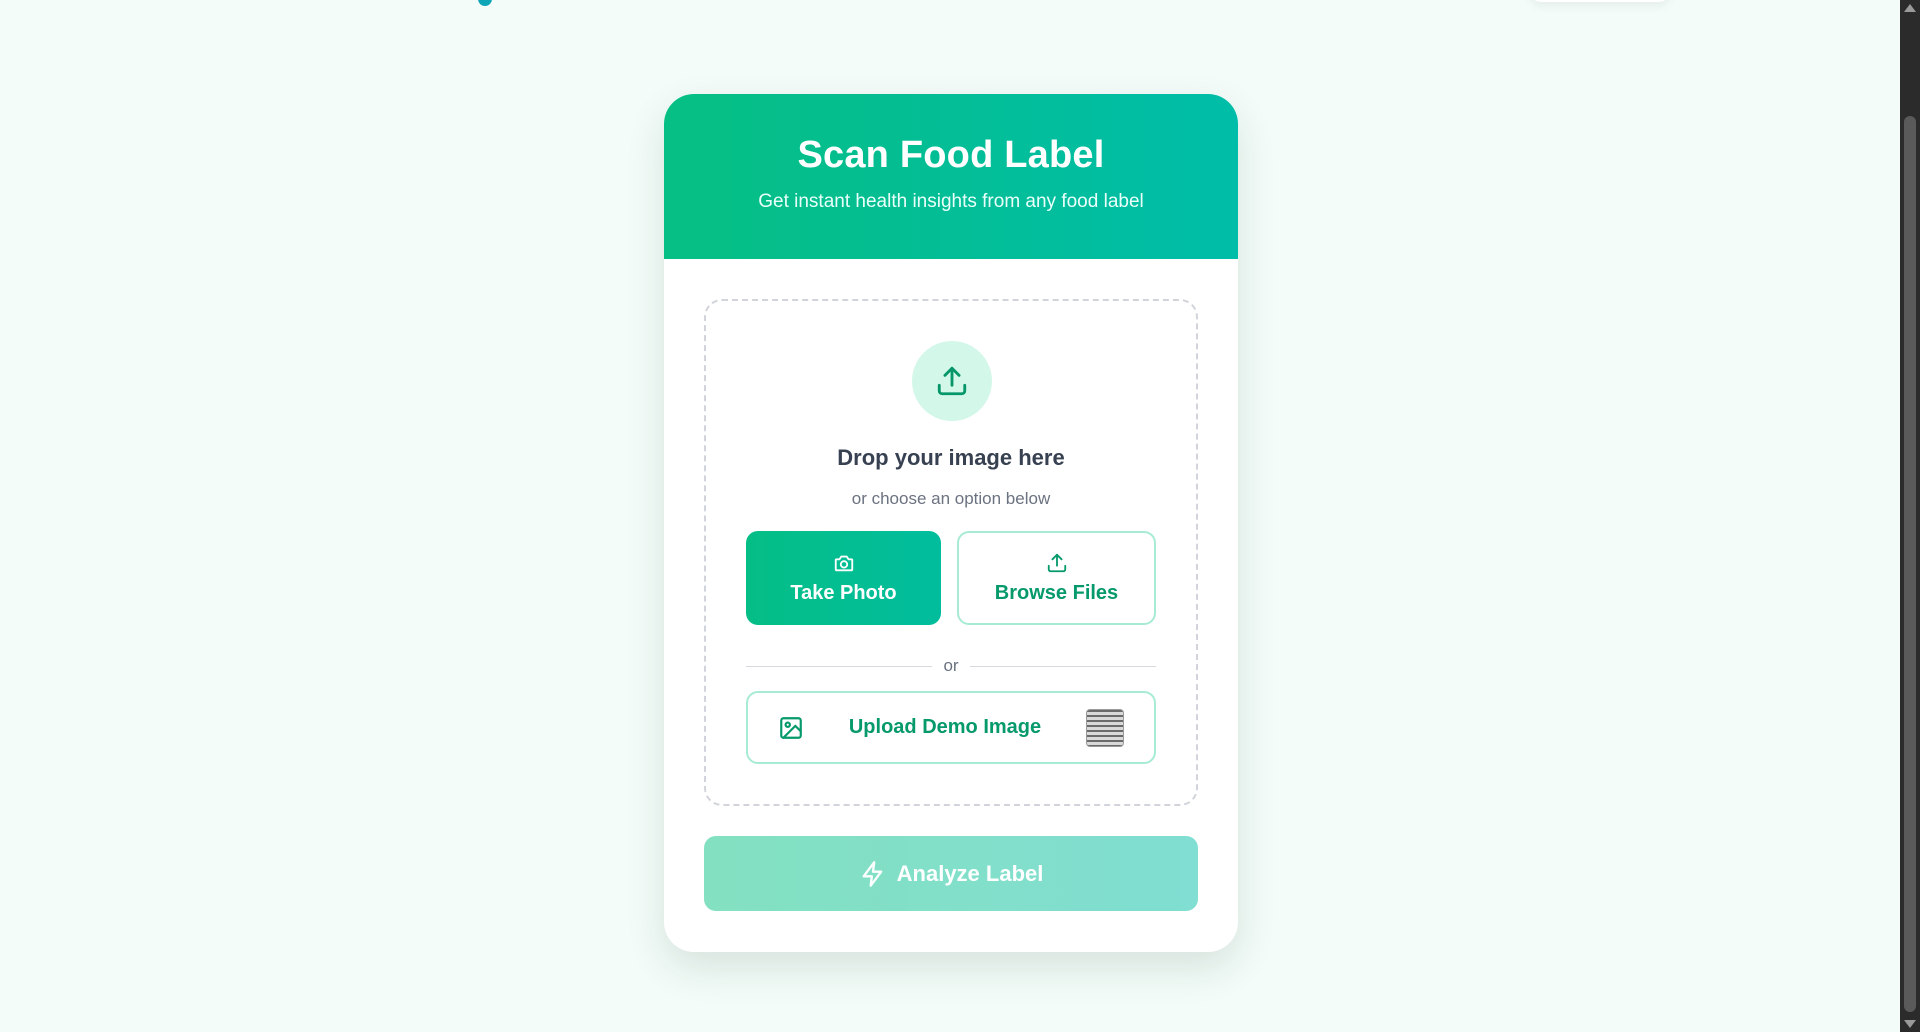 This screenshot has width=1920, height=1032. What do you see at coordinates (1910, 1024) in the screenshot?
I see `scroll-down-arrow-icon` at bounding box center [1910, 1024].